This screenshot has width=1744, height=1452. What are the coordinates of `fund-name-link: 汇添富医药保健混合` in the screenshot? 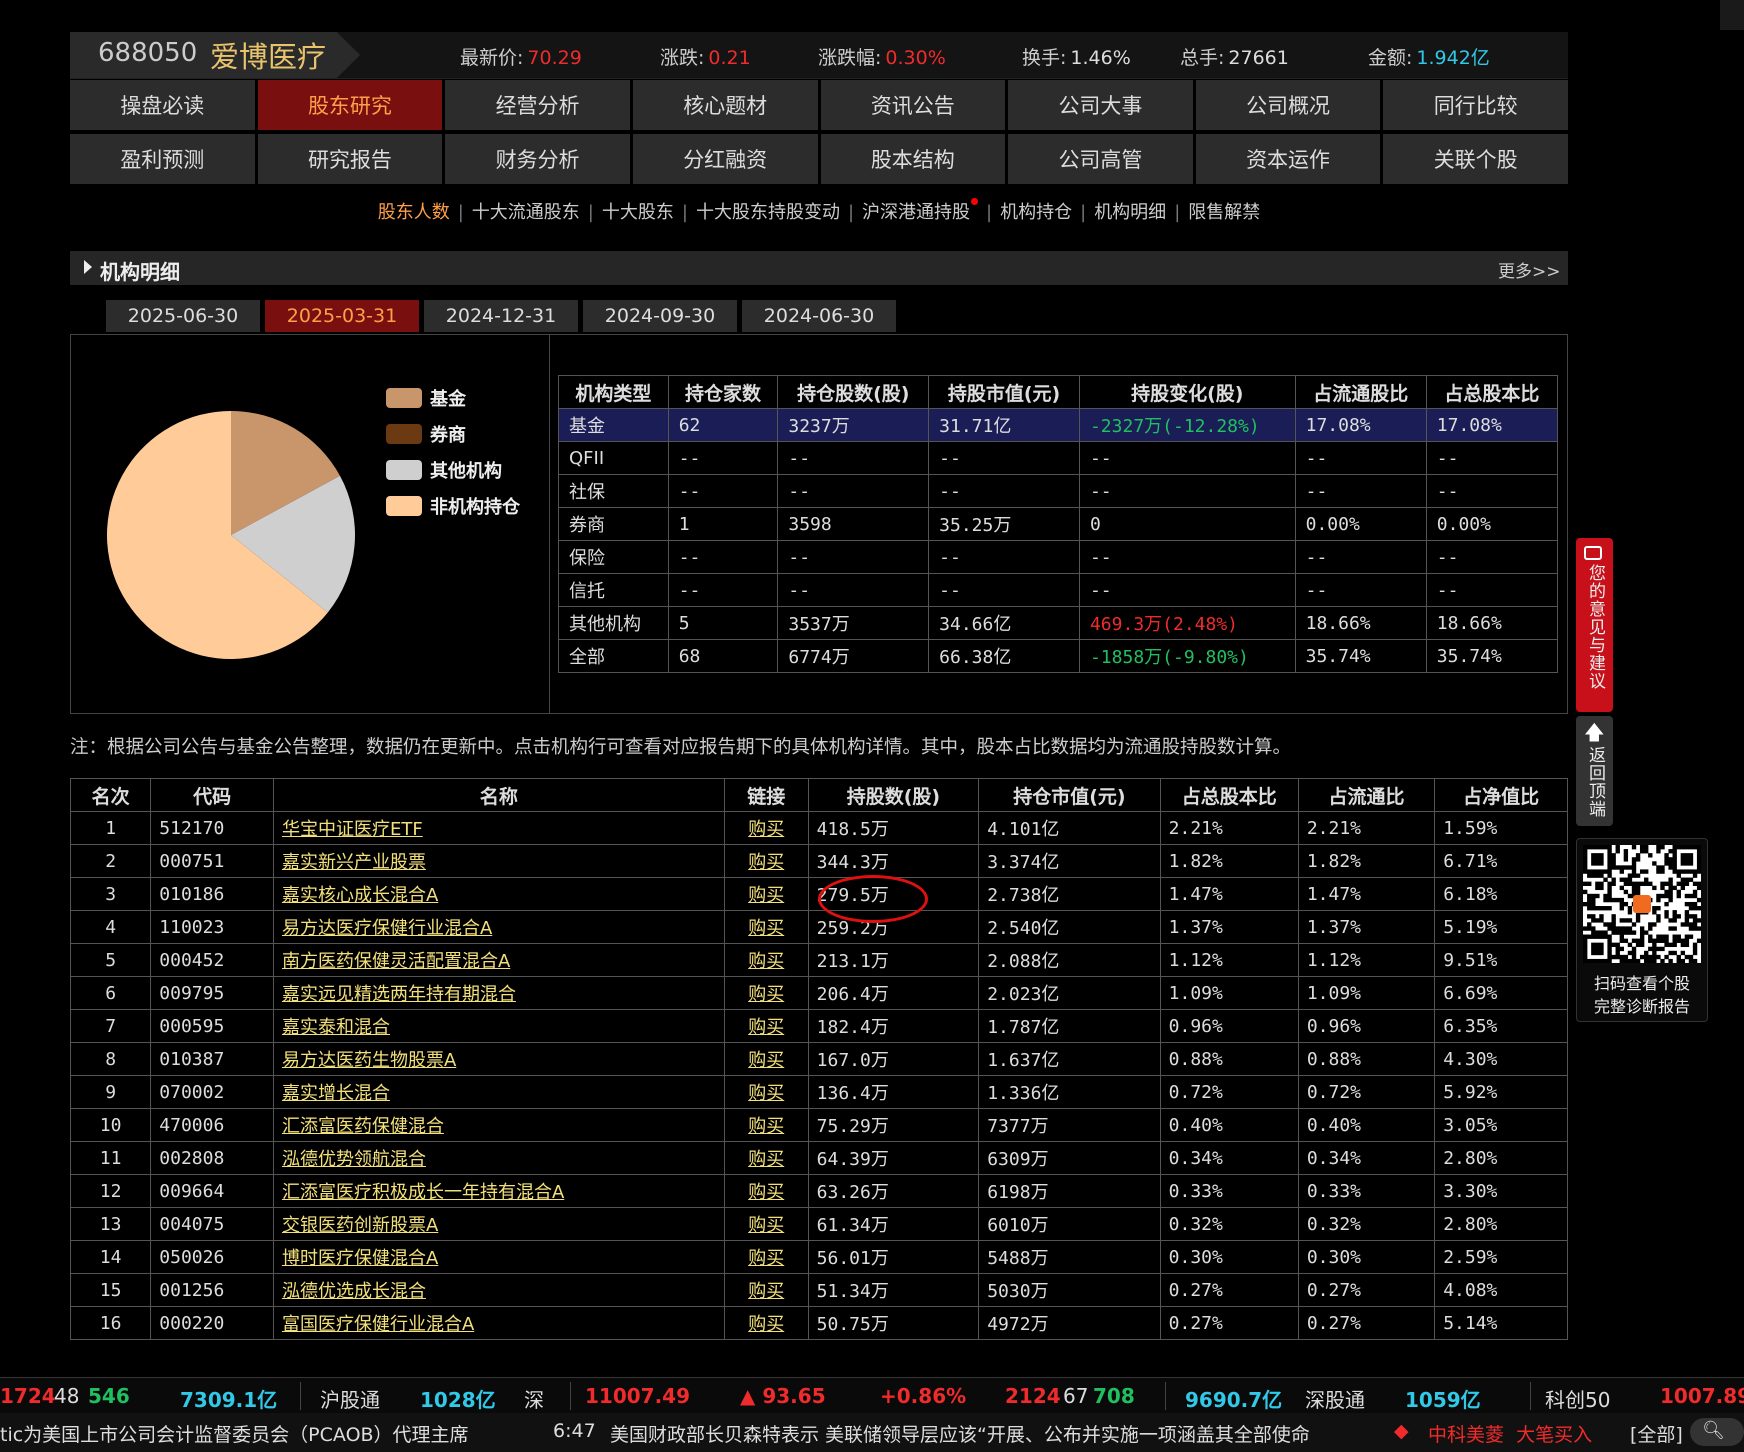 It's located at (363, 1126).